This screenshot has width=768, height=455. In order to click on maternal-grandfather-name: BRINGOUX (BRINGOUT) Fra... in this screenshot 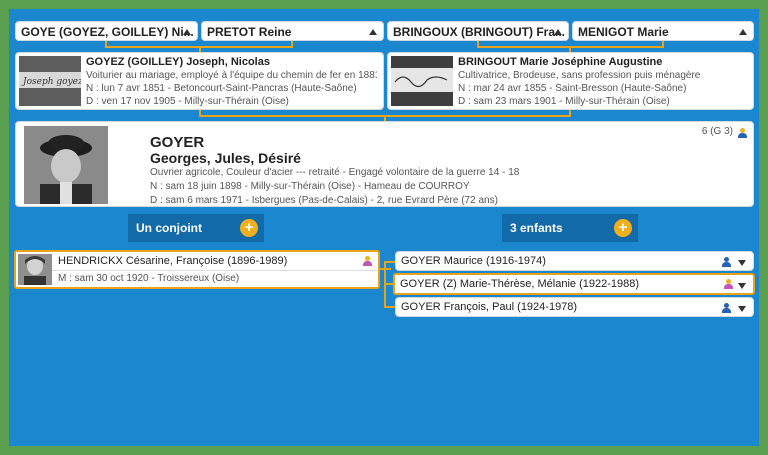, I will do `click(479, 32)`.